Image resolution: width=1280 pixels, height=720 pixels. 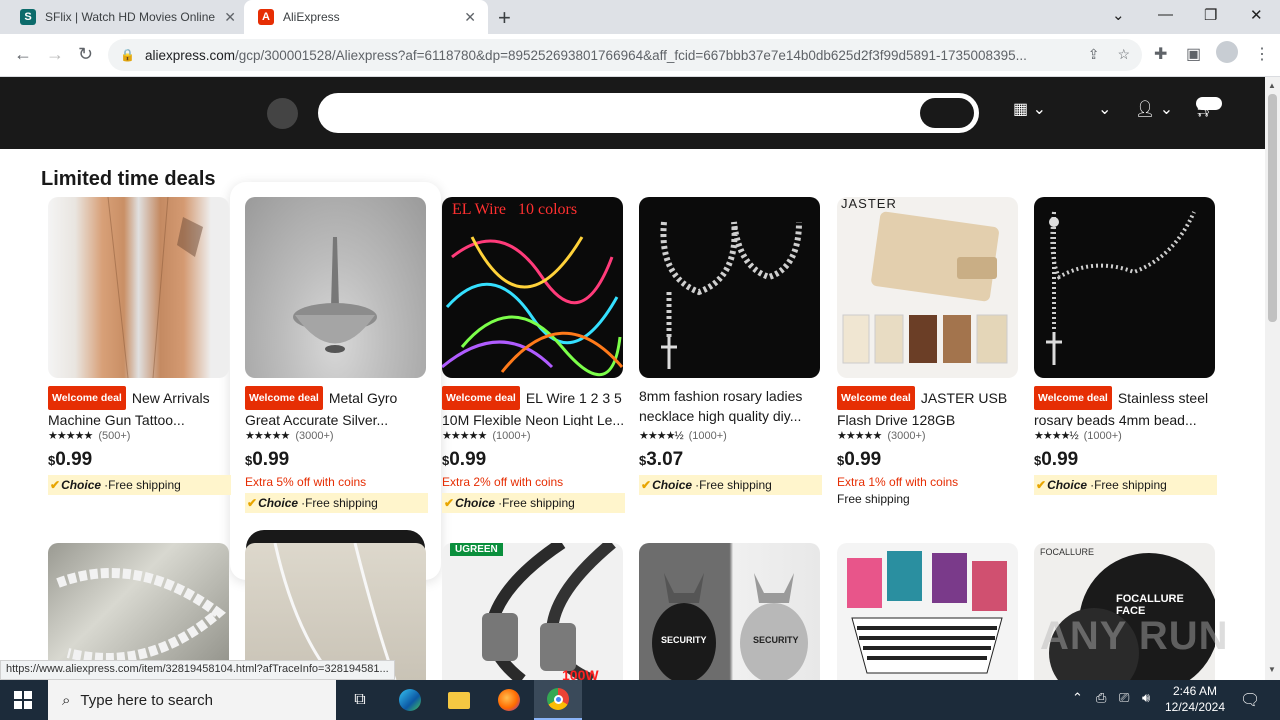 What do you see at coordinates (1256, 15) in the screenshot?
I see `close-window-icon: ✕` at bounding box center [1256, 15].